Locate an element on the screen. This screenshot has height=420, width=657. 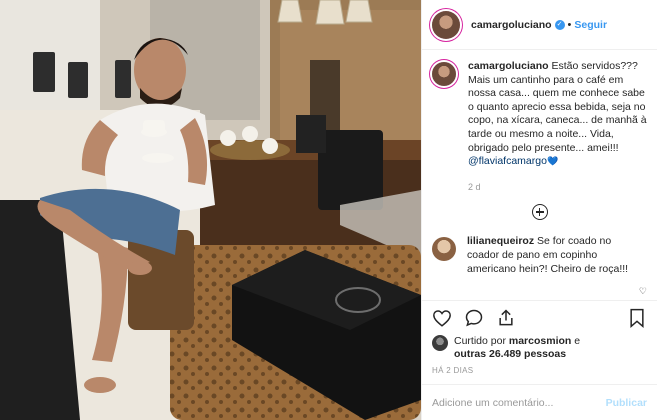
verified-badge-icon: ✓ is located at coordinates (559, 24).